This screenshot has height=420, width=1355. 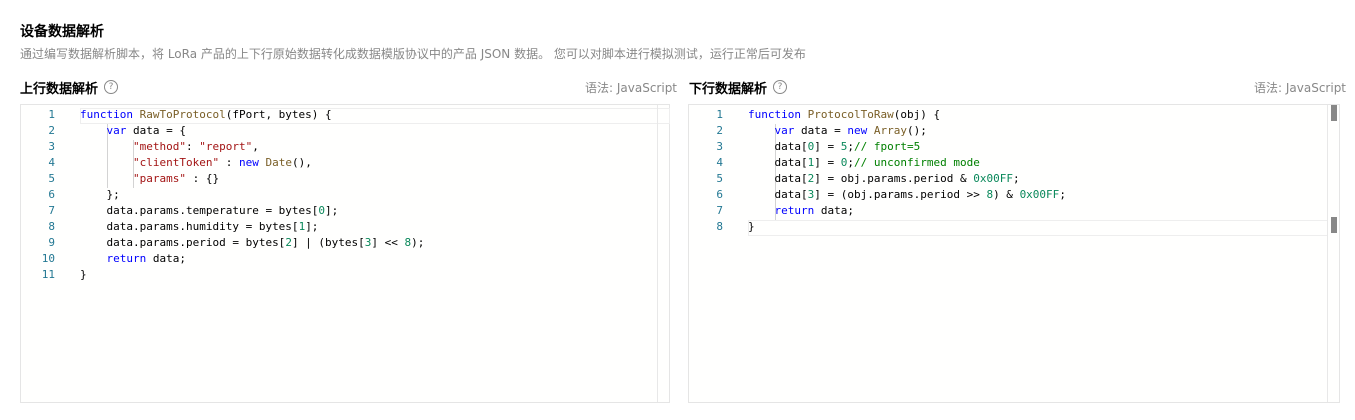 What do you see at coordinates (212, 226) in the screenshot?
I see `code-line: data.params.humidity = bytes[1];` at bounding box center [212, 226].